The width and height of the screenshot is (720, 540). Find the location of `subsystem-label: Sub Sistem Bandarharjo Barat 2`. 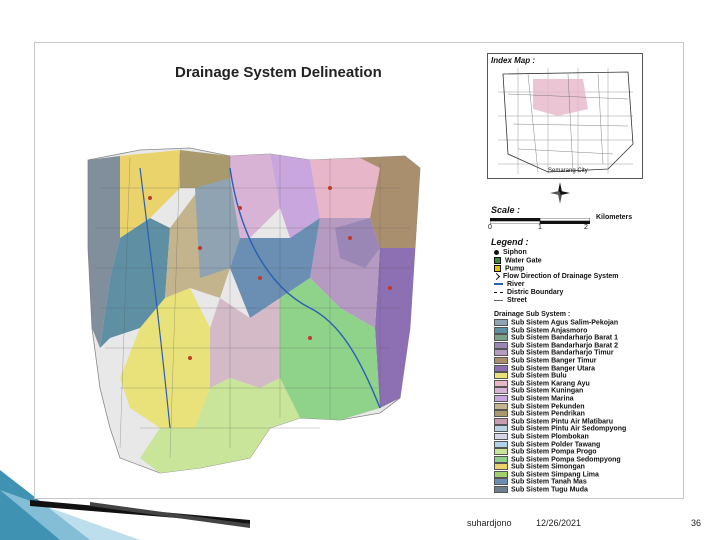

subsystem-label: Sub Sistem Bandarharjo Barat 2 is located at coordinates (564, 346).